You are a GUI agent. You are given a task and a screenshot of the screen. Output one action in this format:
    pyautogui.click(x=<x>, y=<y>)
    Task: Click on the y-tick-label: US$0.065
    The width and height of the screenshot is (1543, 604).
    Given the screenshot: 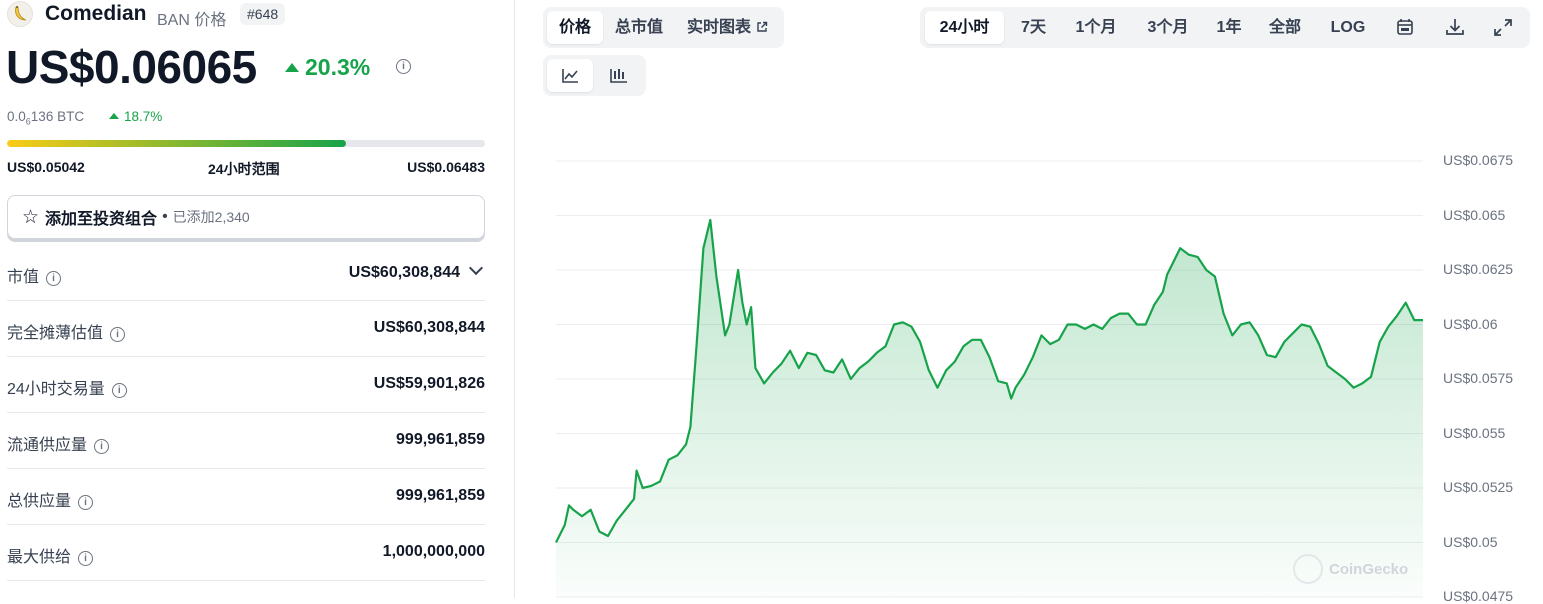 What is the action you would take?
    pyautogui.click(x=1474, y=214)
    